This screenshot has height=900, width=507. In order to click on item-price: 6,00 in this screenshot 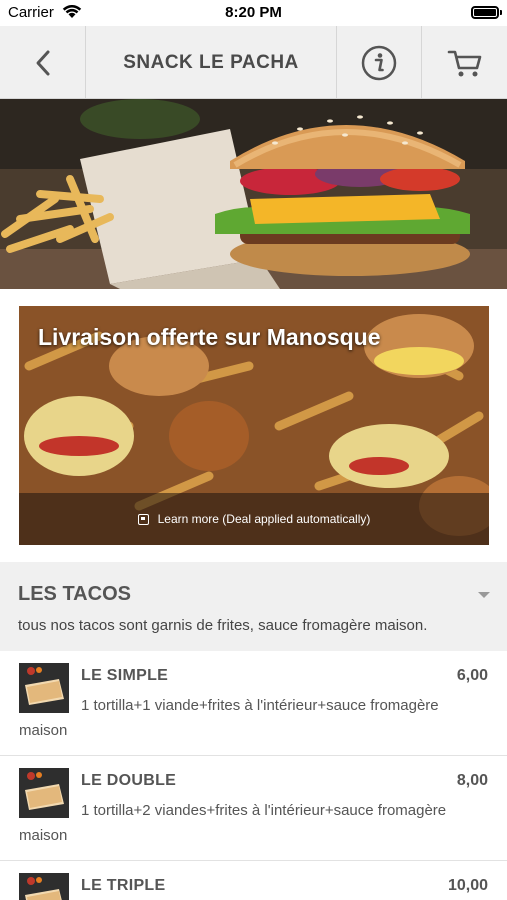, I will do `click(472, 675)`.